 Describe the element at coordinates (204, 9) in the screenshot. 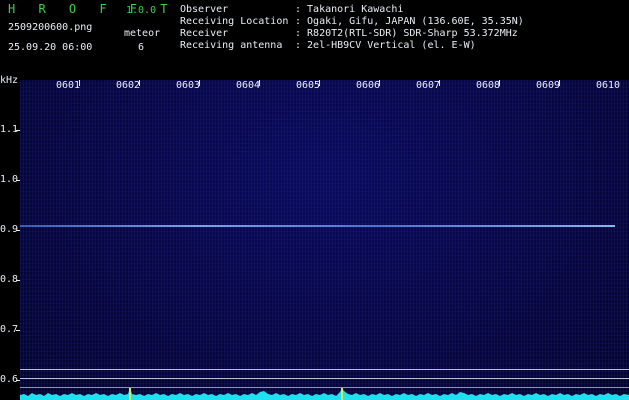

I see `info-key-observer: Observer` at that location.